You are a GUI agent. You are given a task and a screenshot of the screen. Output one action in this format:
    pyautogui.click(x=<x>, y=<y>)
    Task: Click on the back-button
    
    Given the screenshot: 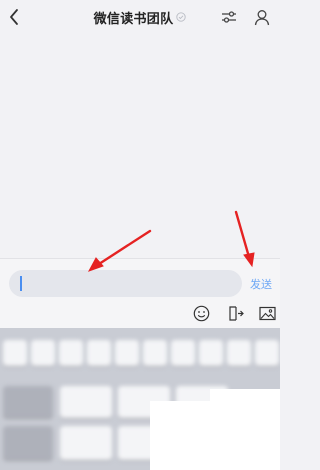 What is the action you would take?
    pyautogui.click(x=14, y=17)
    